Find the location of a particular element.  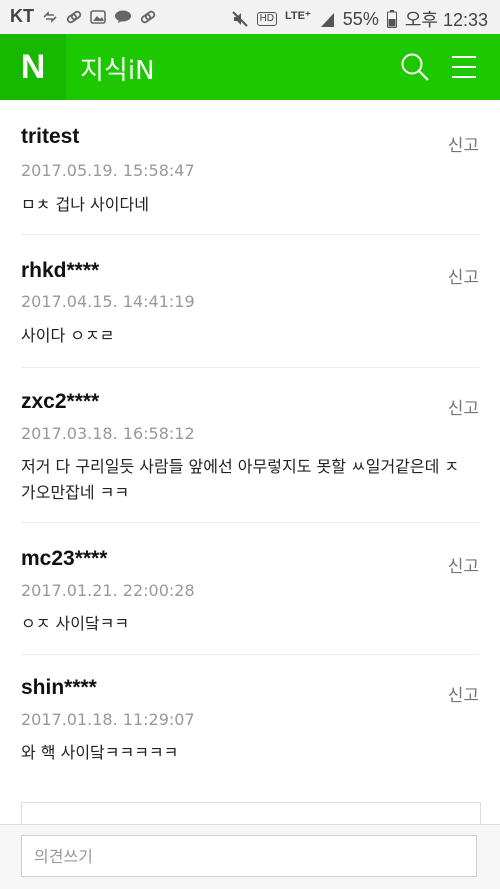

battery-icon is located at coordinates (391, 19).